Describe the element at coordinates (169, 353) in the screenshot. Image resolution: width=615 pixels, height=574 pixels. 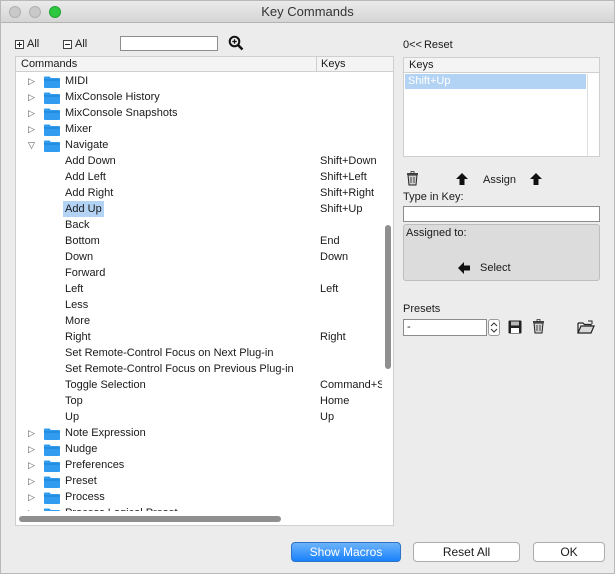
I see `command-label: Set Remote-Control Focus on Next Plug-in` at that location.